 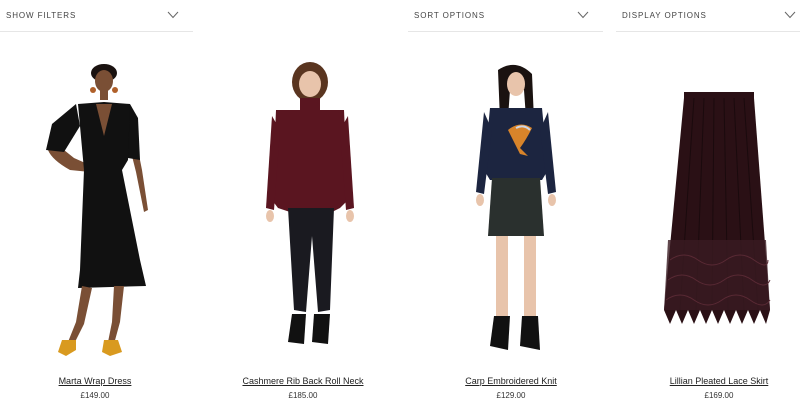 What do you see at coordinates (41, 15) in the screenshot?
I see `show-filters-label: SHOW FILTERS` at bounding box center [41, 15].